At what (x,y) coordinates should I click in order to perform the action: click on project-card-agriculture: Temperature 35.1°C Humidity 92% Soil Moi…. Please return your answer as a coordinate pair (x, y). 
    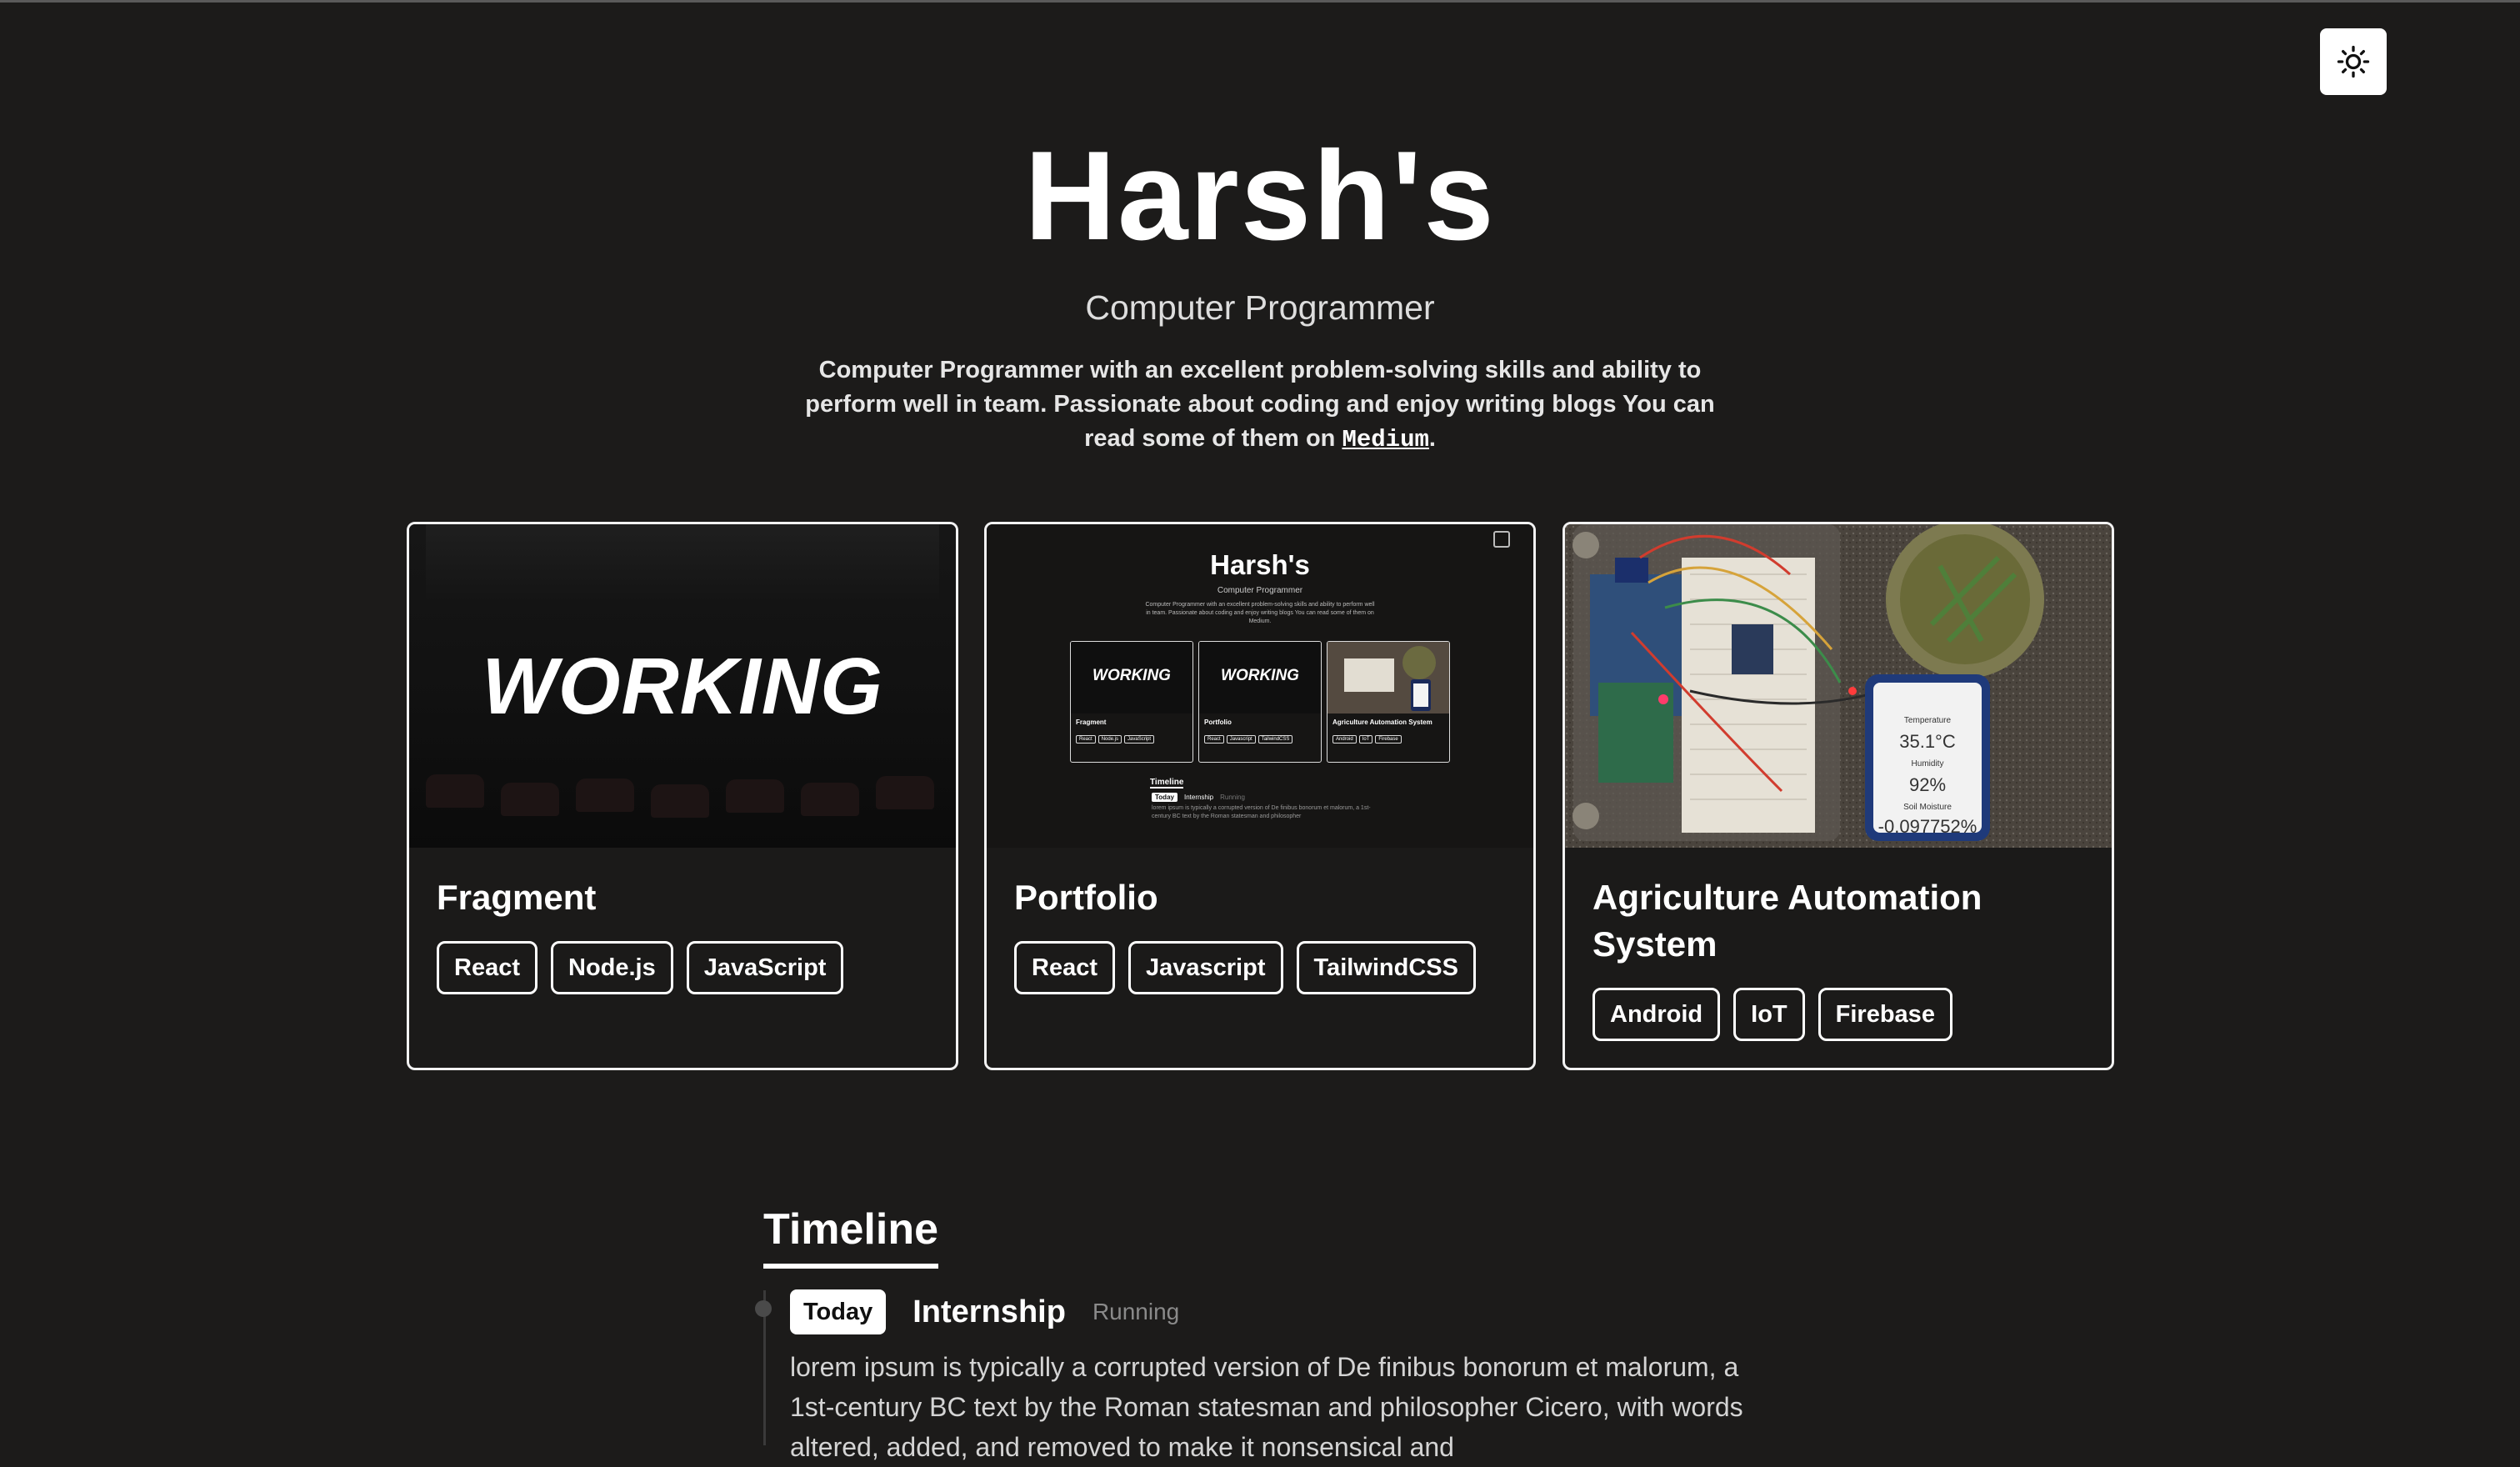
    Looking at the image, I should click on (1838, 796).